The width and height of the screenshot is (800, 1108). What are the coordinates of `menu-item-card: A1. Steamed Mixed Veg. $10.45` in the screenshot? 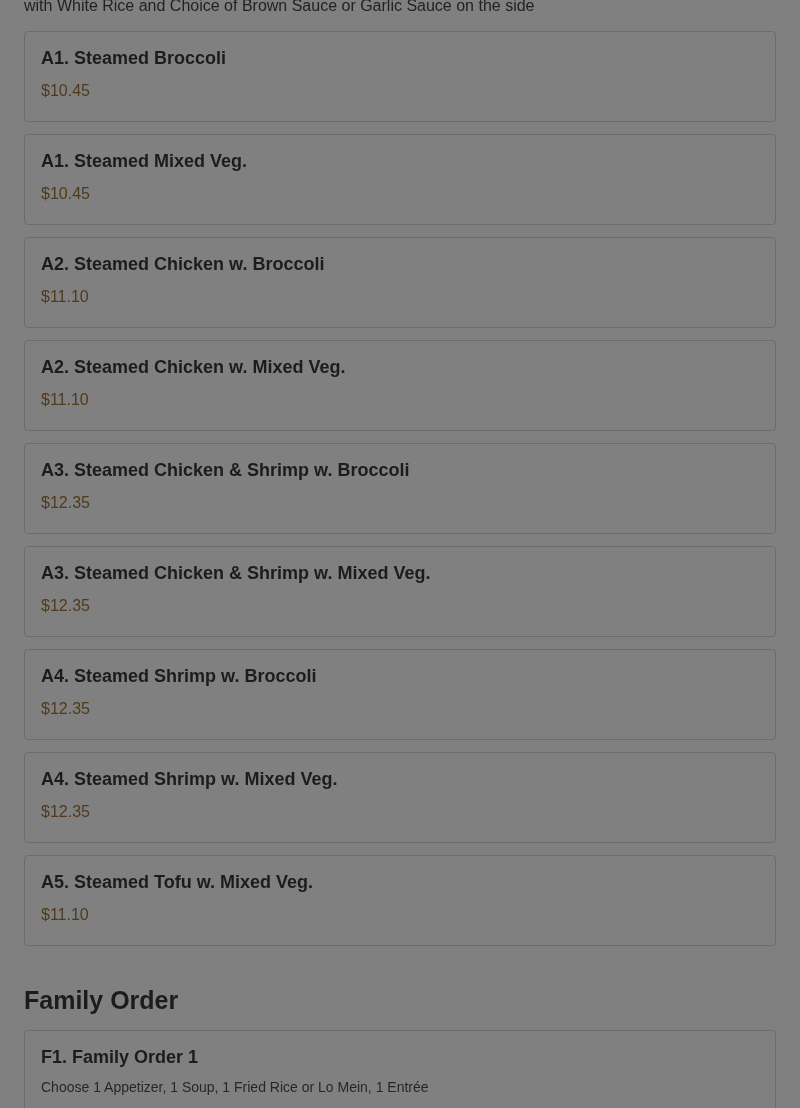 It's located at (400, 179).